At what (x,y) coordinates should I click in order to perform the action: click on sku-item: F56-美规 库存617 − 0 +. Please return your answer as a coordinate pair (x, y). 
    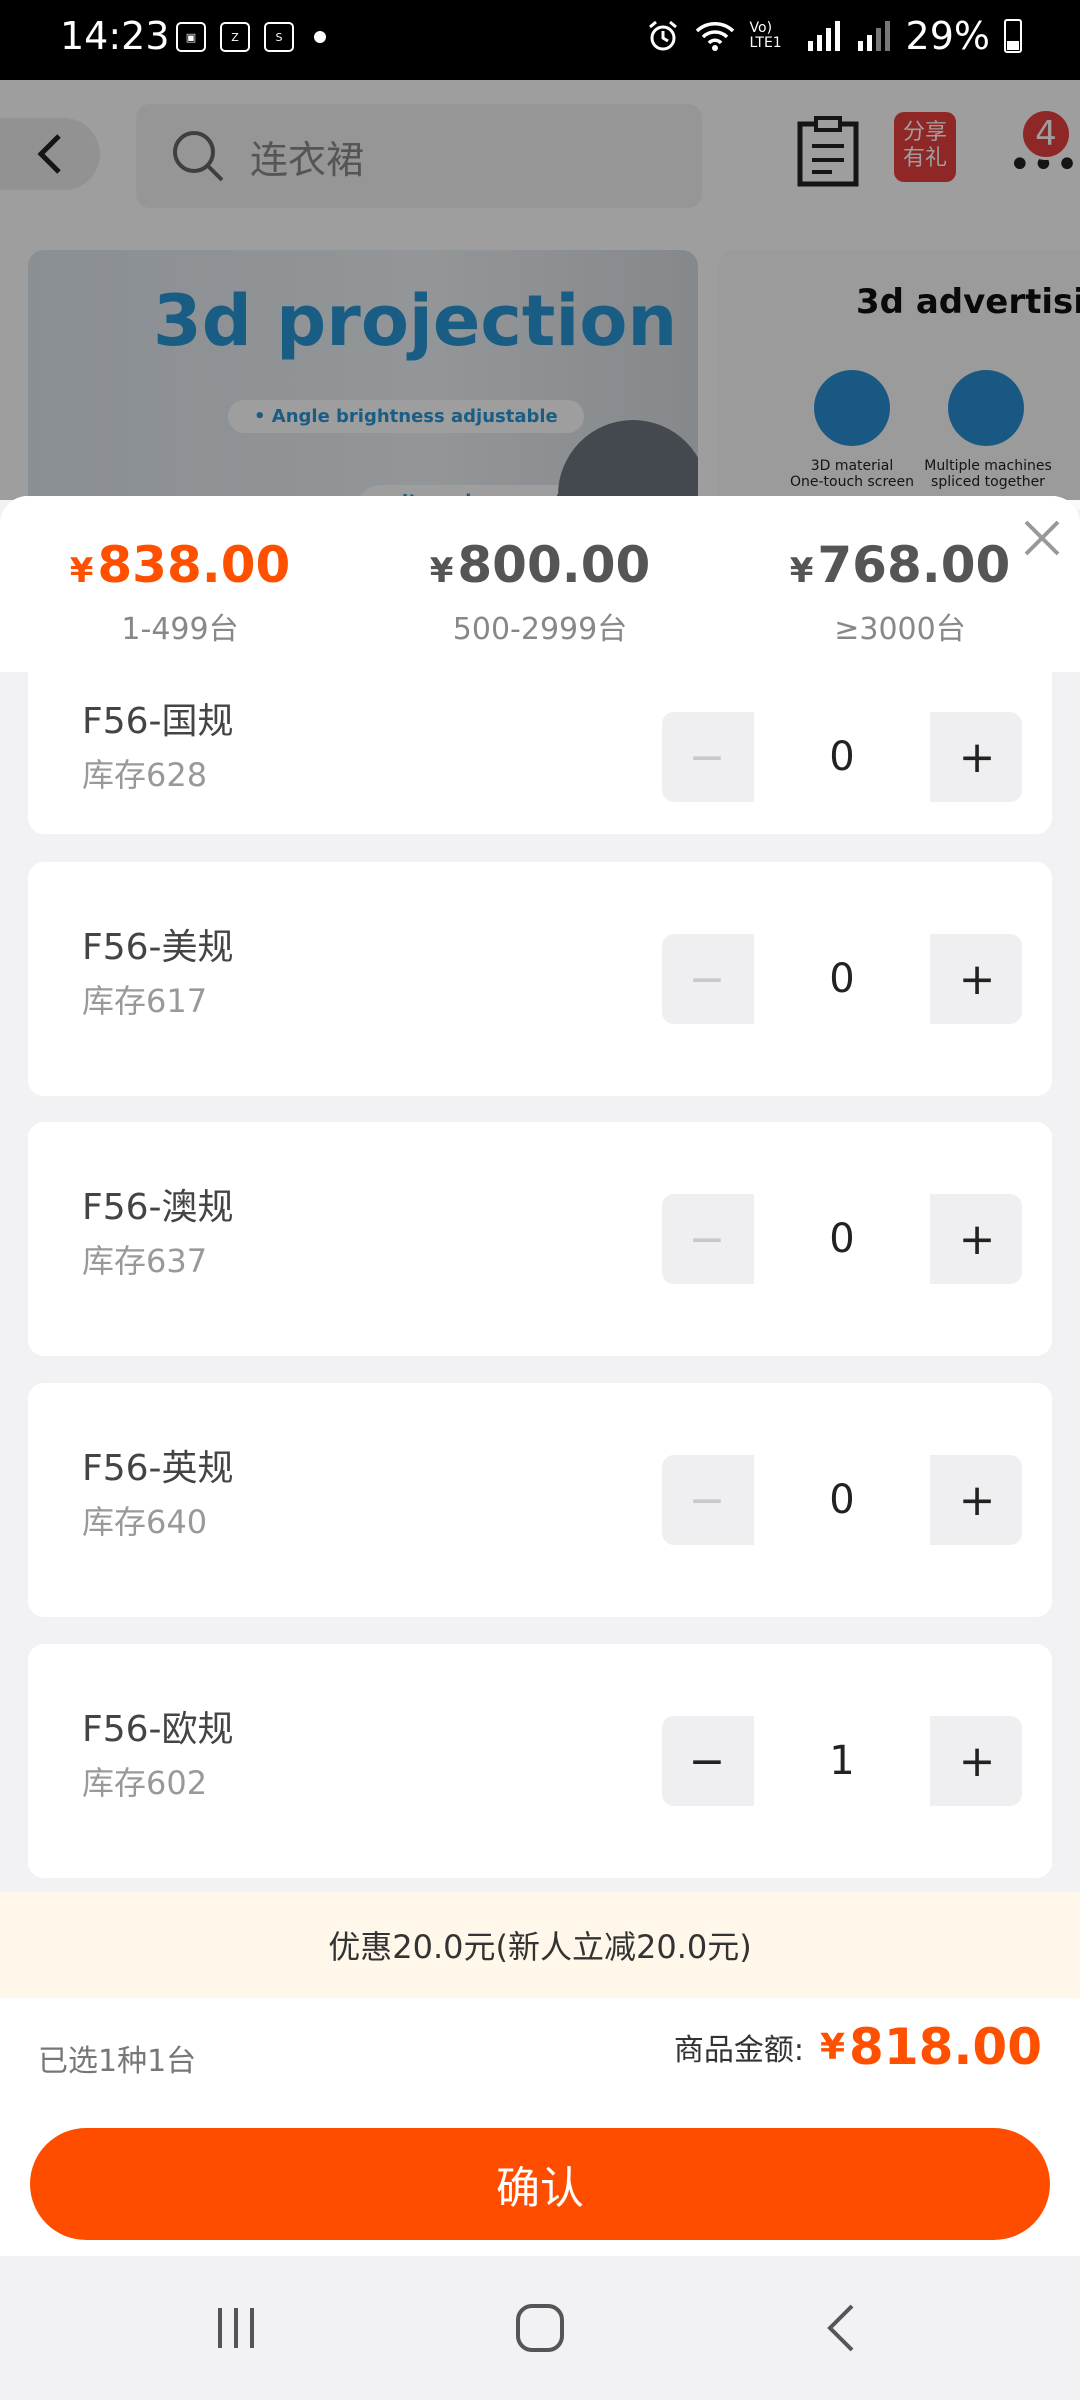
    Looking at the image, I should click on (540, 979).